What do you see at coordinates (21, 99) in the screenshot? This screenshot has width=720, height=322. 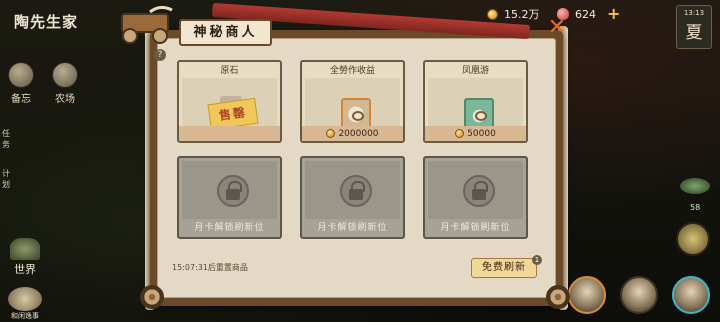 I see `memo-label: 备忘` at bounding box center [21, 99].